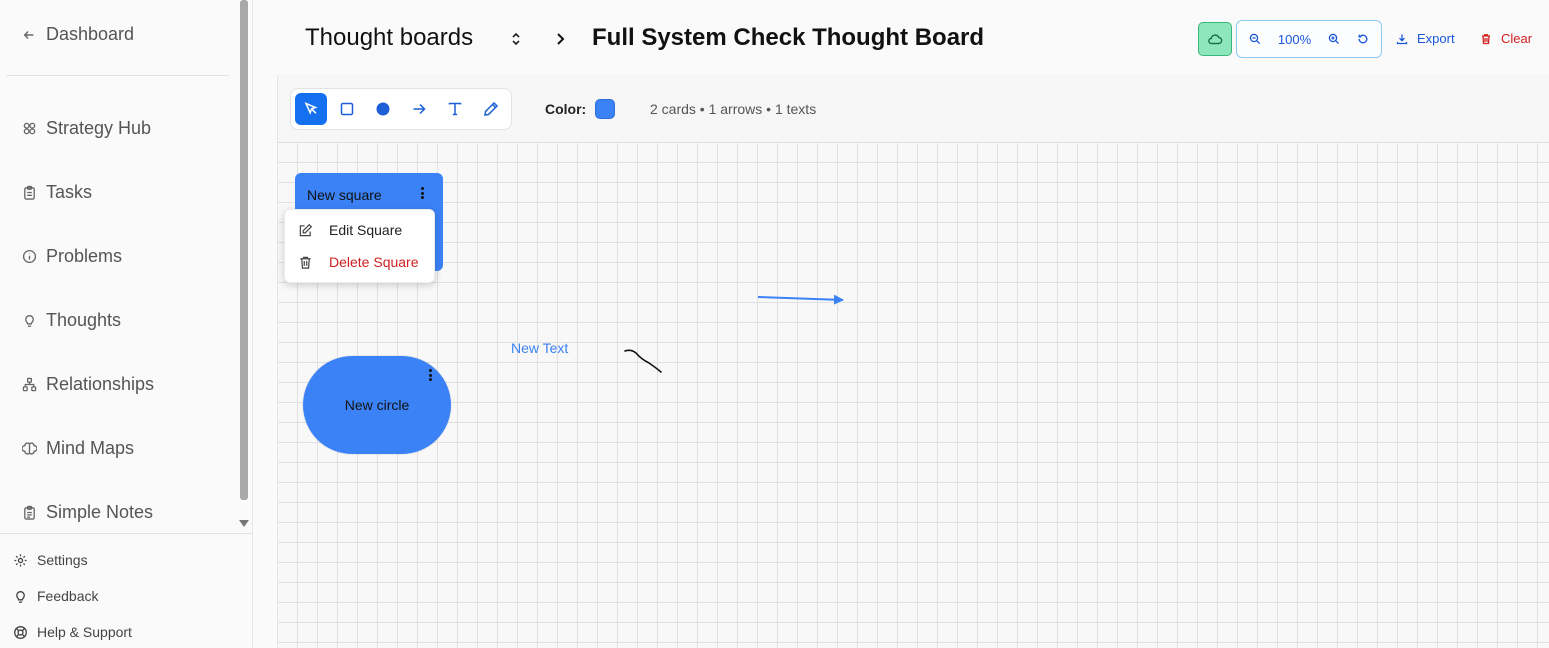 The image size is (1549, 648). Describe the element at coordinates (566, 109) in the screenshot. I see `color-label: Color:` at that location.